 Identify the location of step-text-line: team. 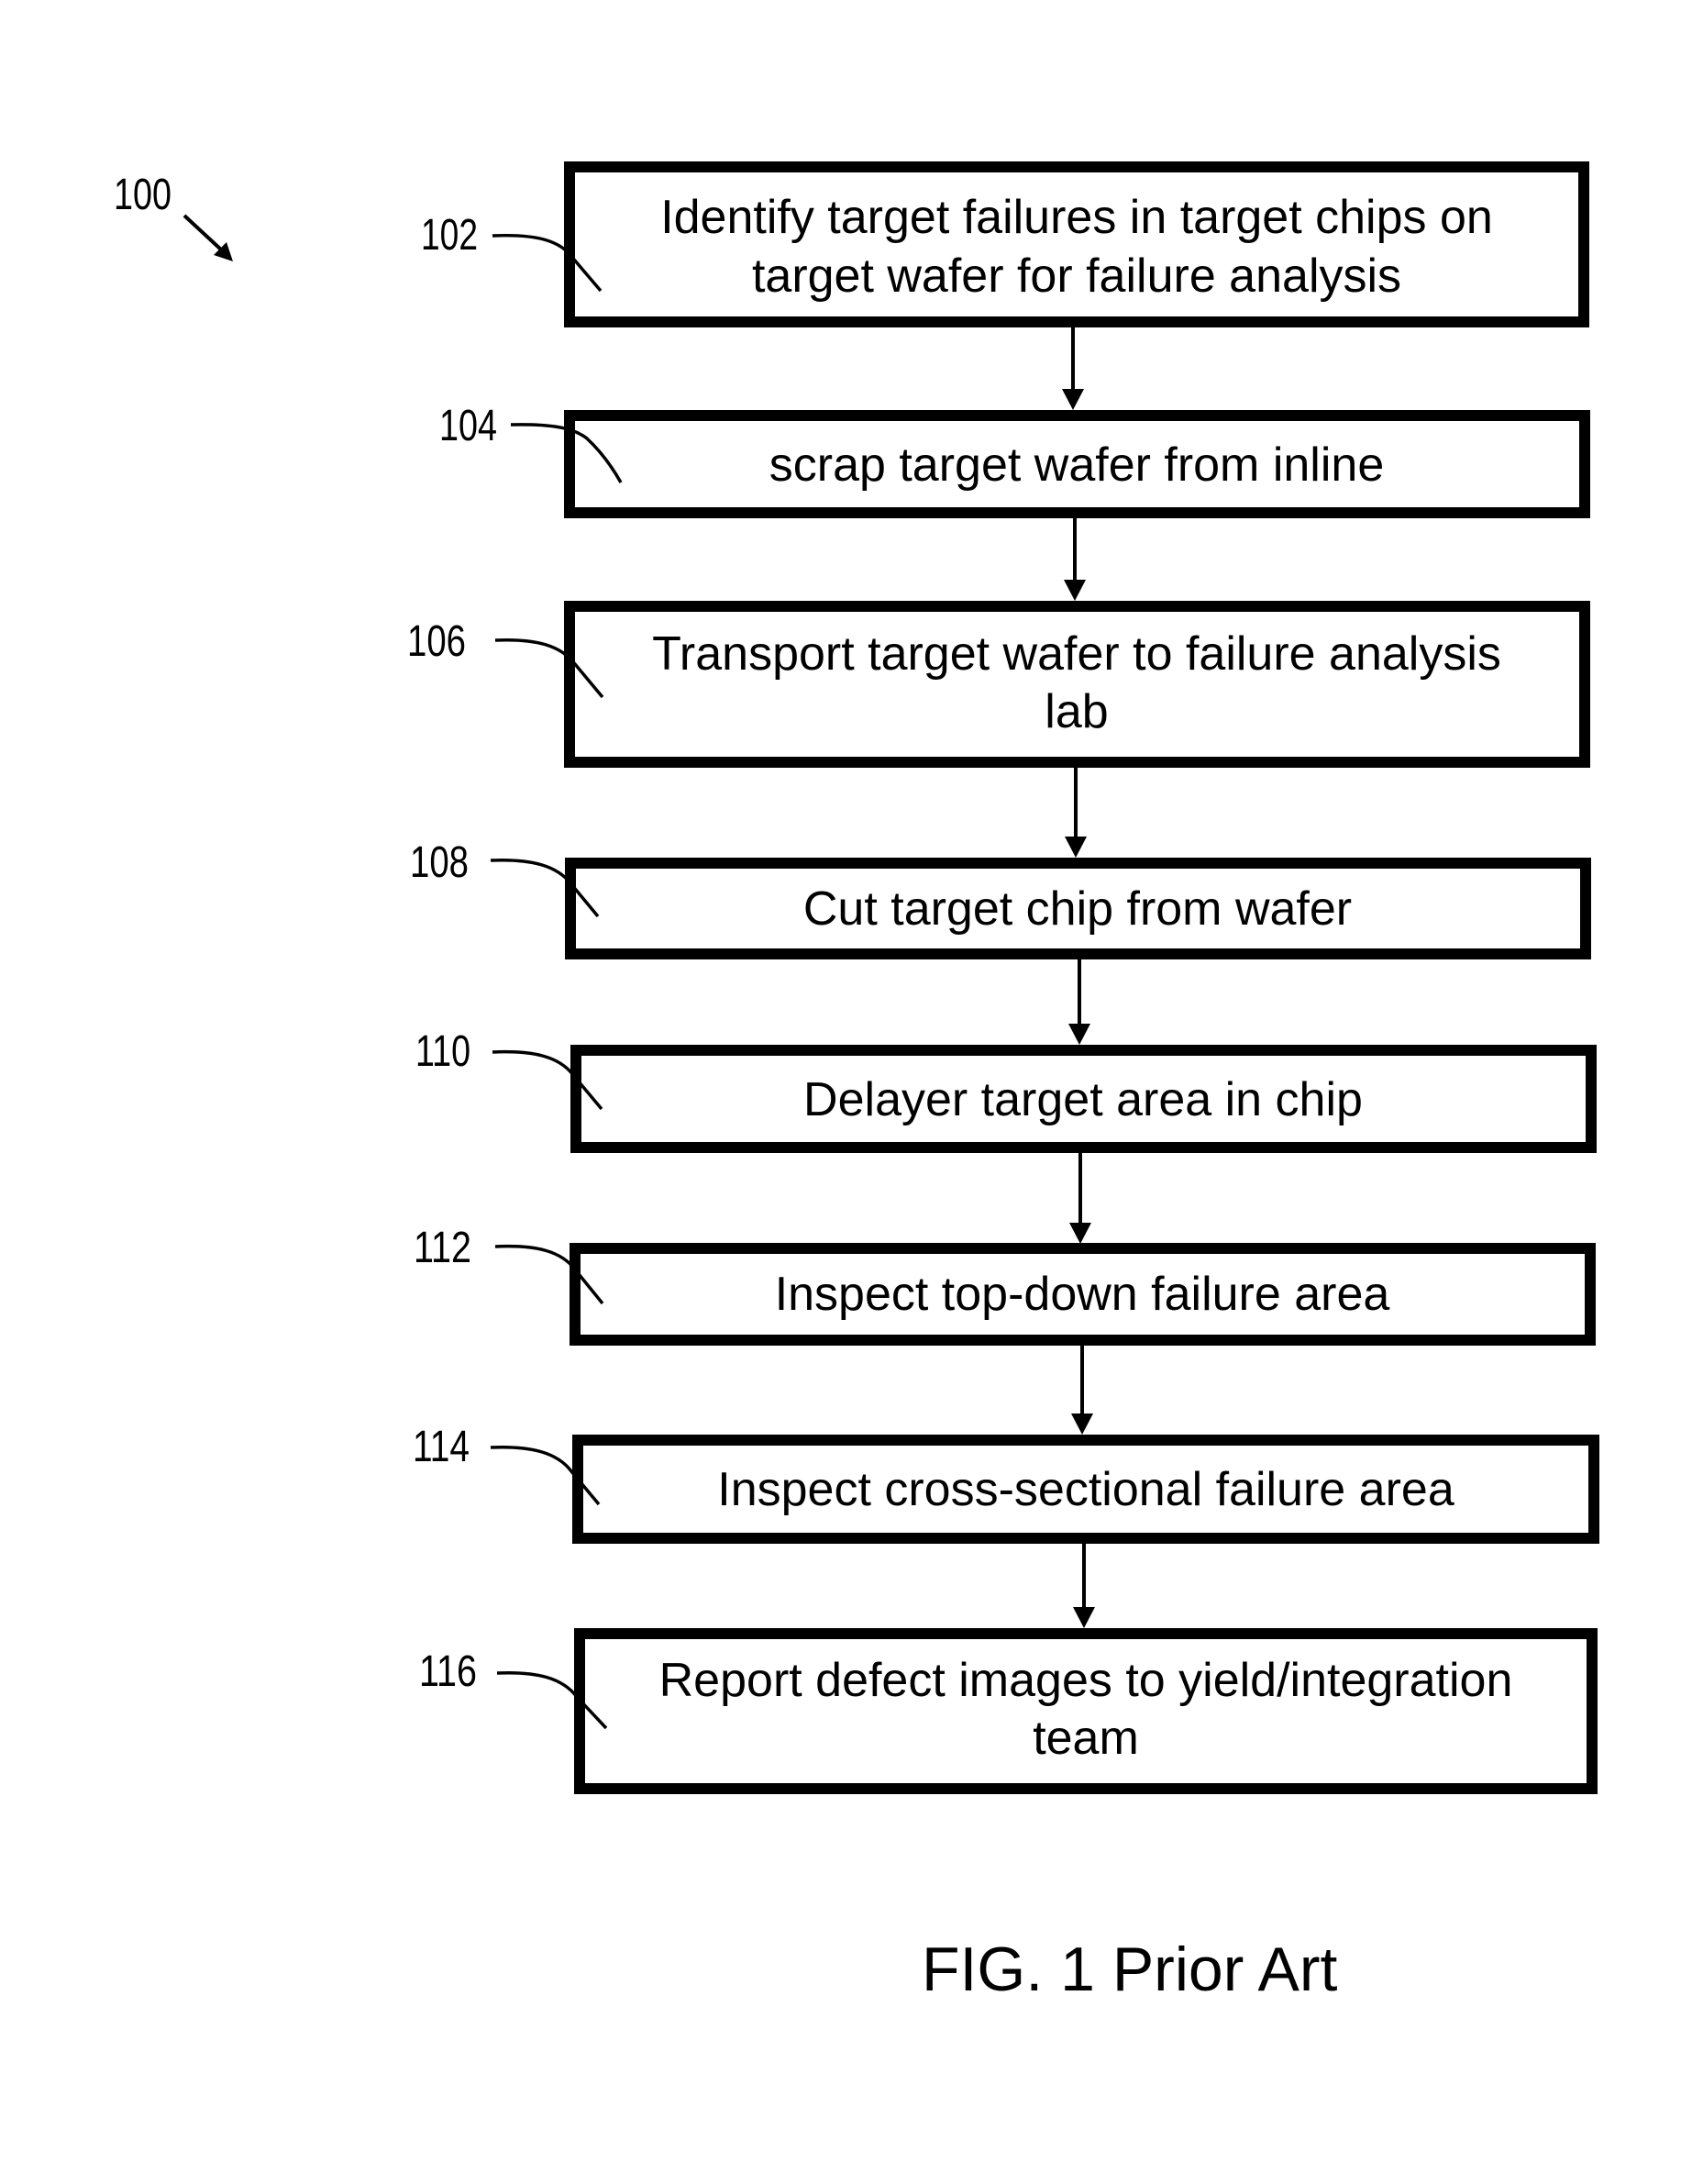
(1086, 1738).